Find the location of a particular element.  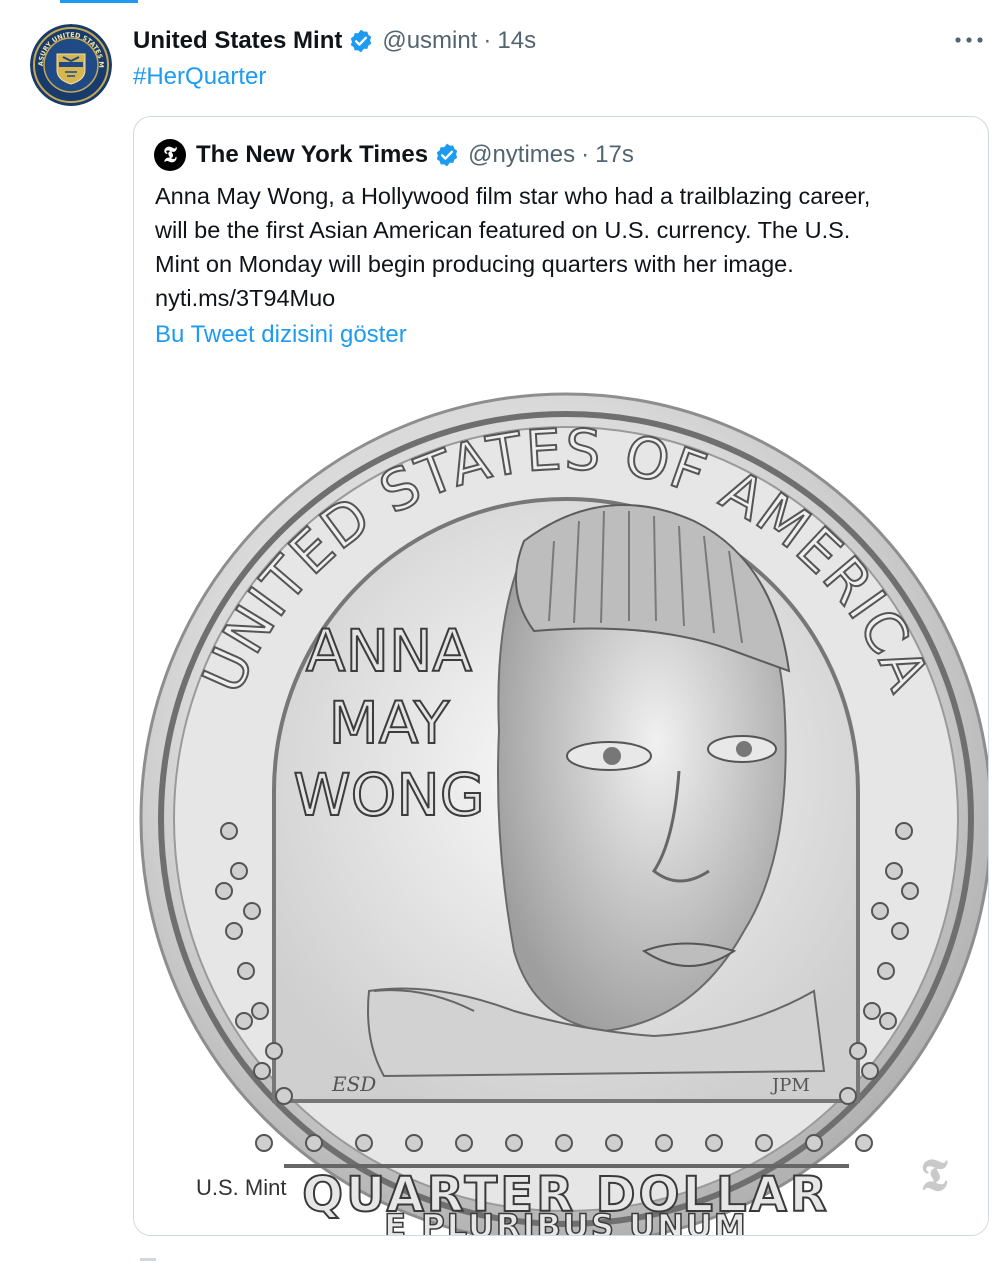

coin-name-line: WONG is located at coordinates (388, 795).